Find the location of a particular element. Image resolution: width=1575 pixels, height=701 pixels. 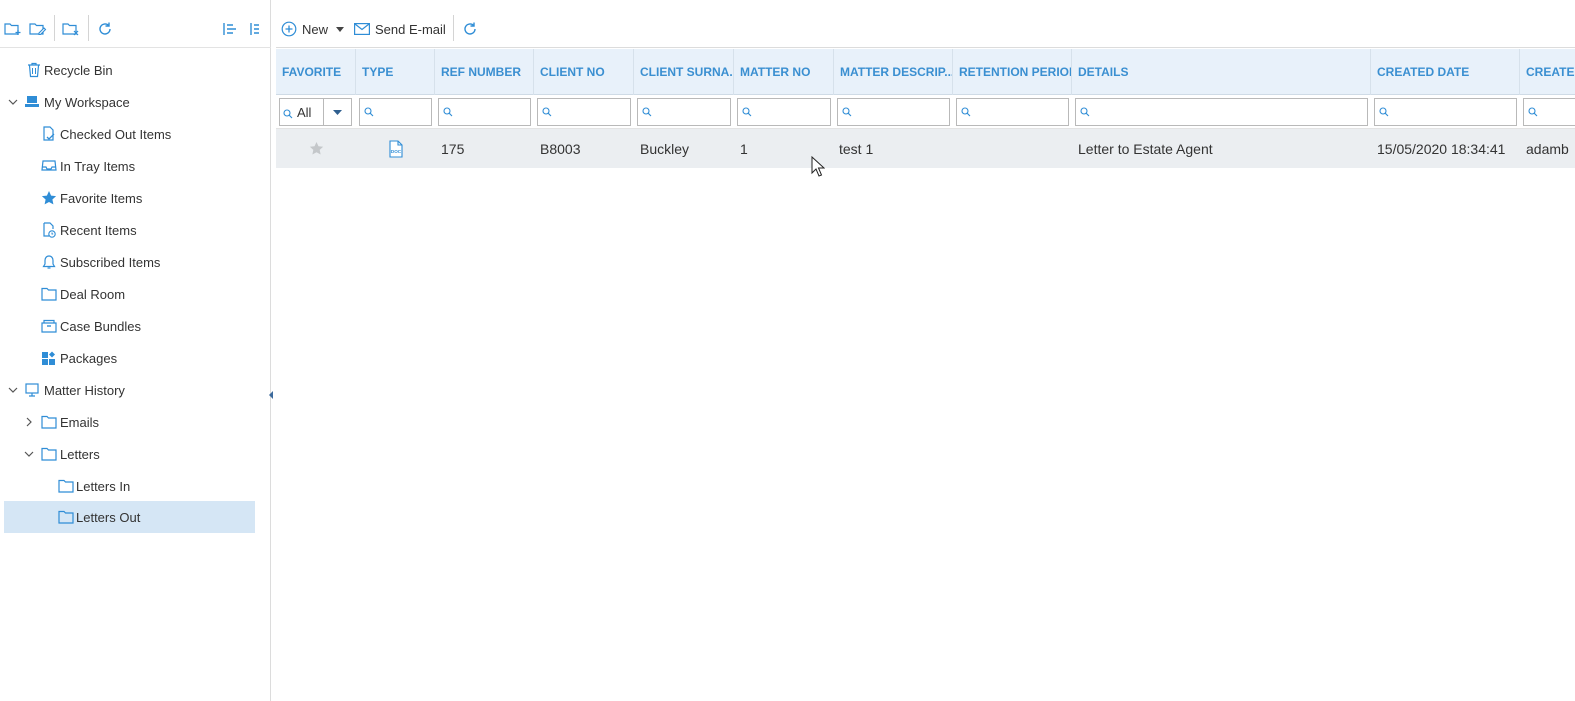

tree-item-letters-out: Letters Out is located at coordinates (129, 517).